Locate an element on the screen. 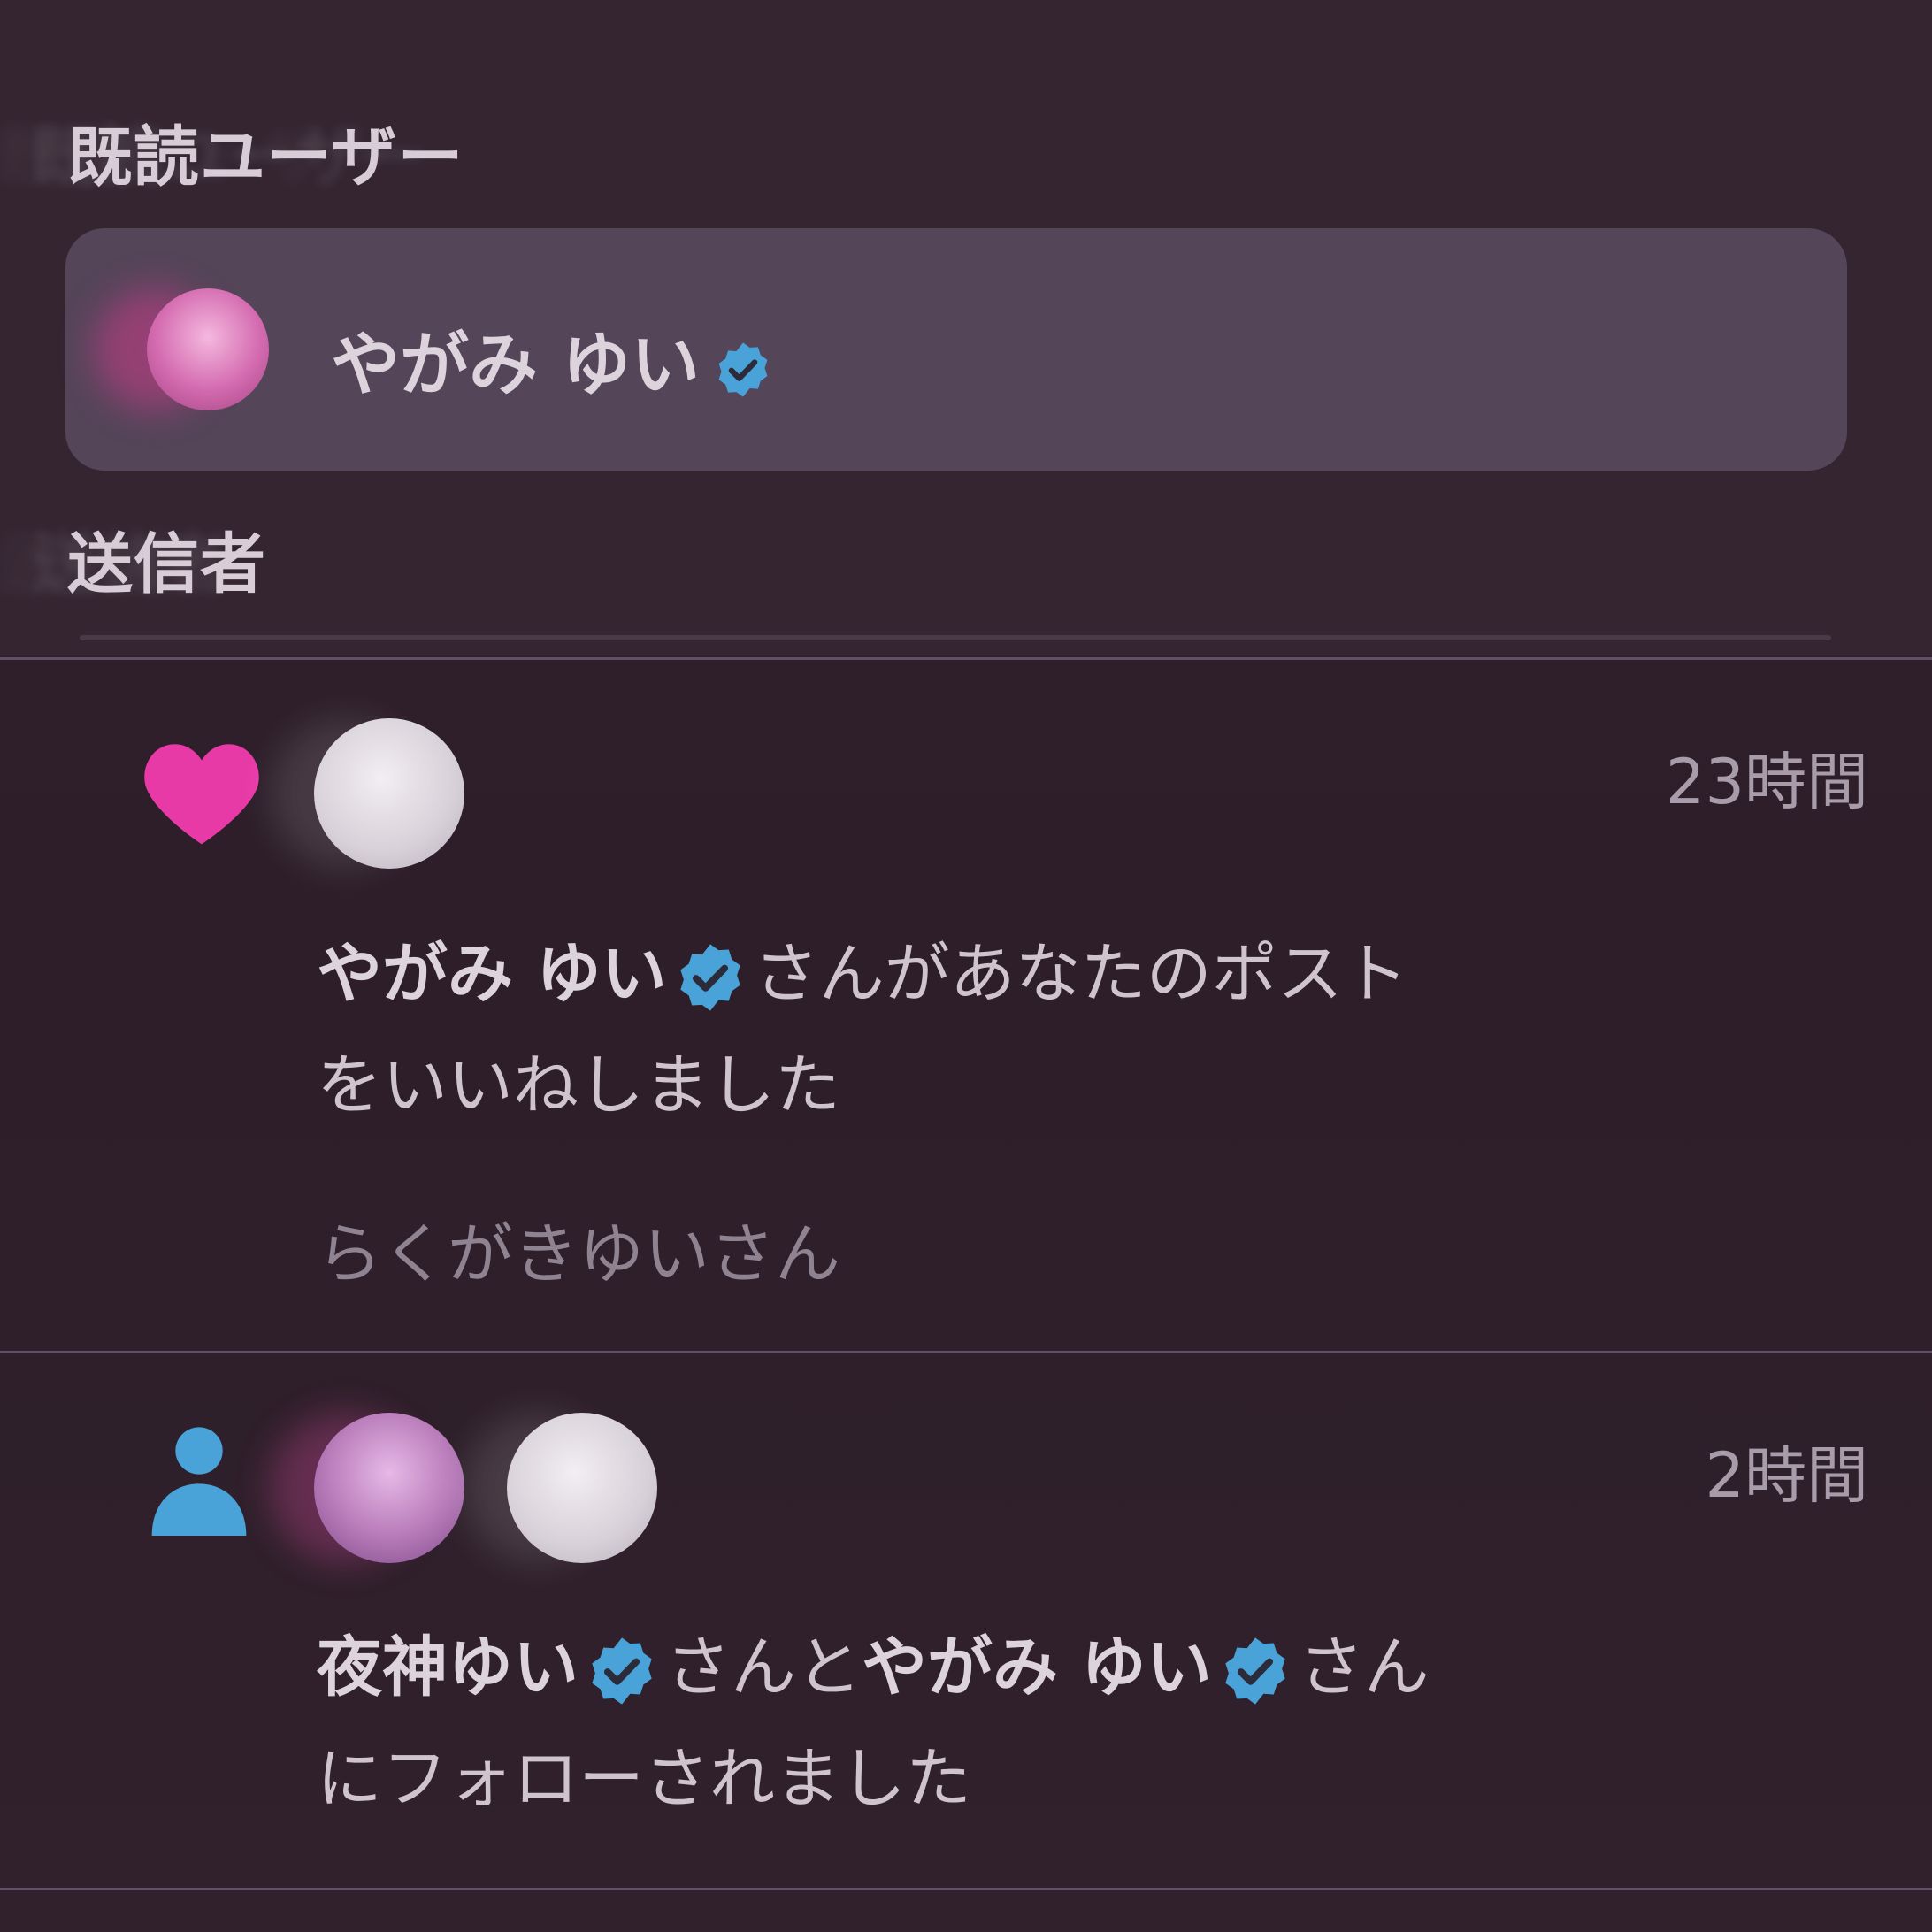 The width and height of the screenshot is (1932, 1932). post-preview: らくがきゆいさん is located at coordinates (578, 1248).